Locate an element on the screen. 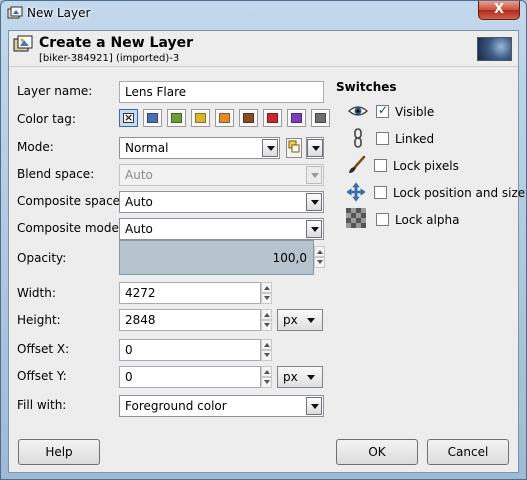 The image size is (527, 480). linked-checkbox is located at coordinates (382, 138).